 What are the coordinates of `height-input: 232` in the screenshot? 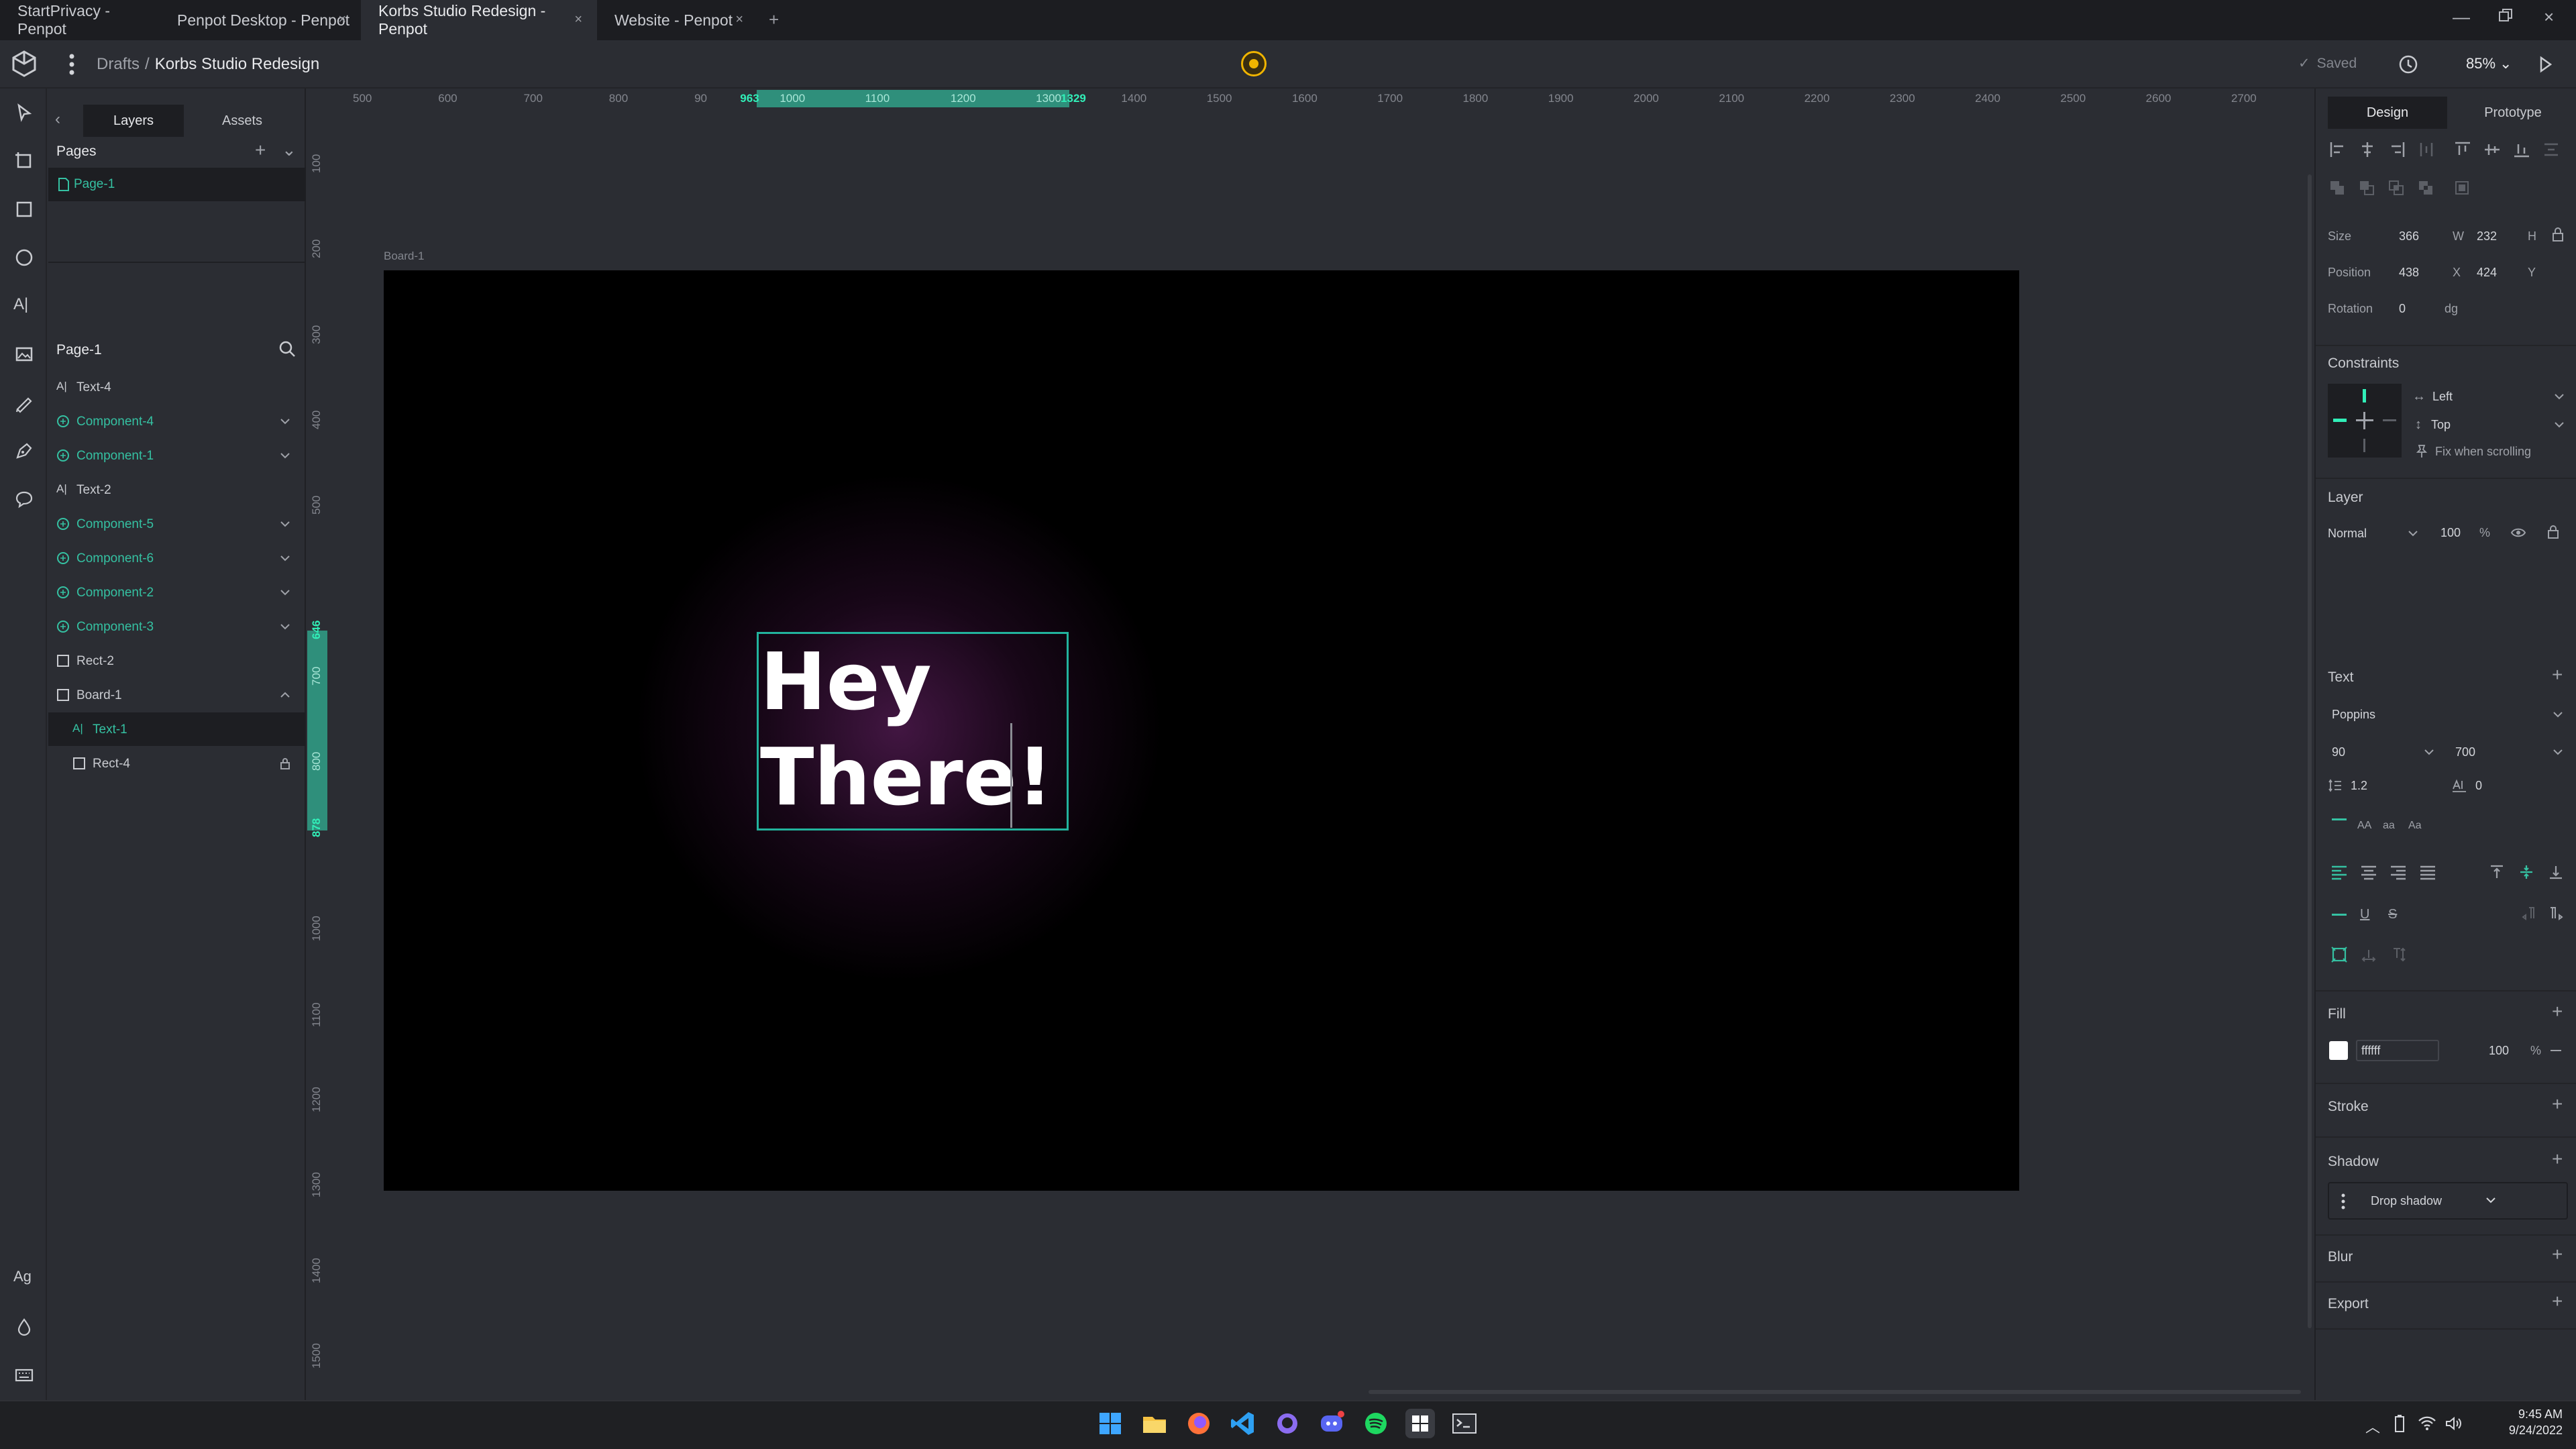 It's located at (2503, 236).